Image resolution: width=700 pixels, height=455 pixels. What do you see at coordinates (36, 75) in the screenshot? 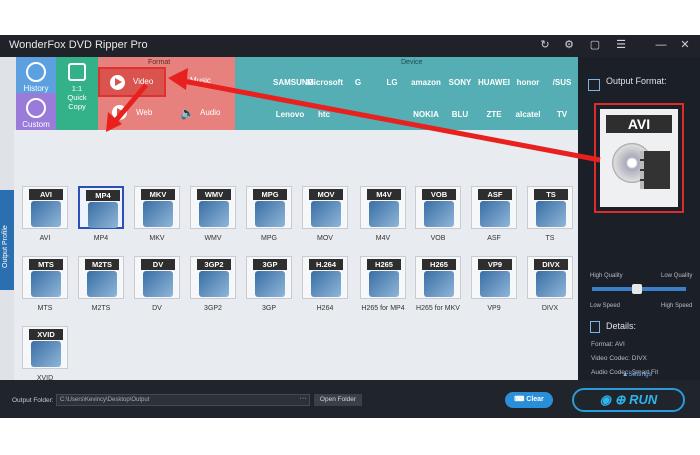
I see `history-button: History` at bounding box center [36, 75].